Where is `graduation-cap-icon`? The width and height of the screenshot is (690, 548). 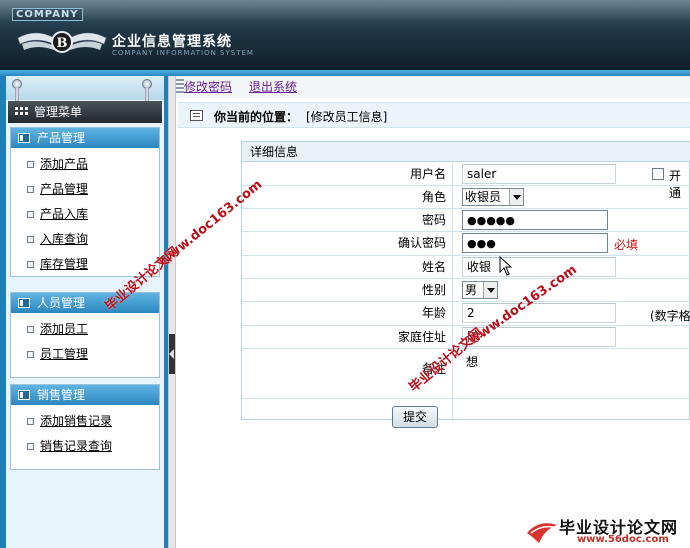
graduation-cap-icon is located at coordinates (542, 533).